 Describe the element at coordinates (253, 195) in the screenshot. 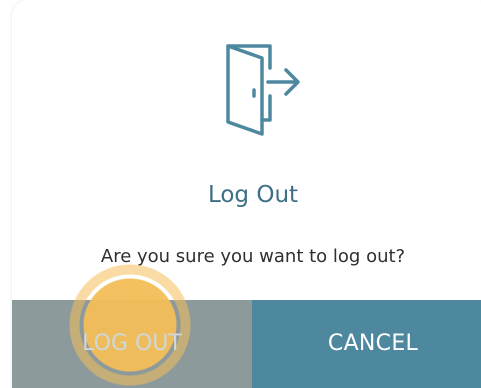

I see `dialog-title: Log Out` at that location.